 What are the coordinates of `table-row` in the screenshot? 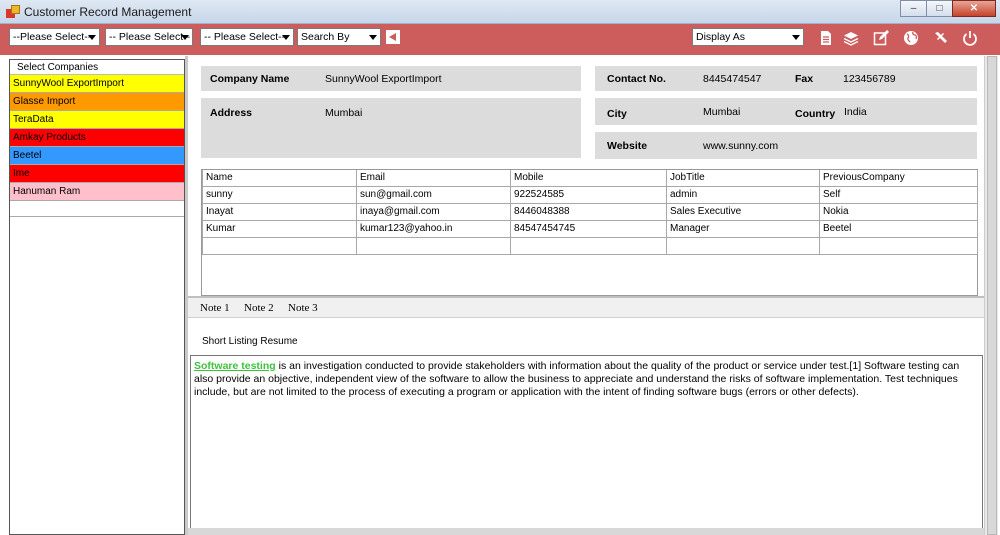 It's located at (590, 245).